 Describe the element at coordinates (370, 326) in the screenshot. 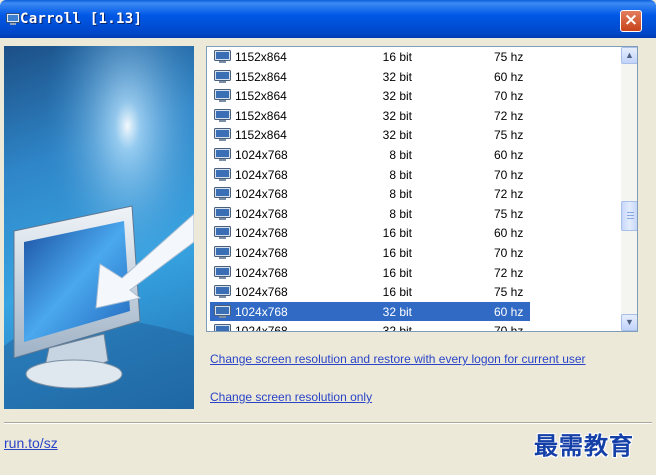

I see `list-item: 1024x768 32 bit 70 hz` at that location.